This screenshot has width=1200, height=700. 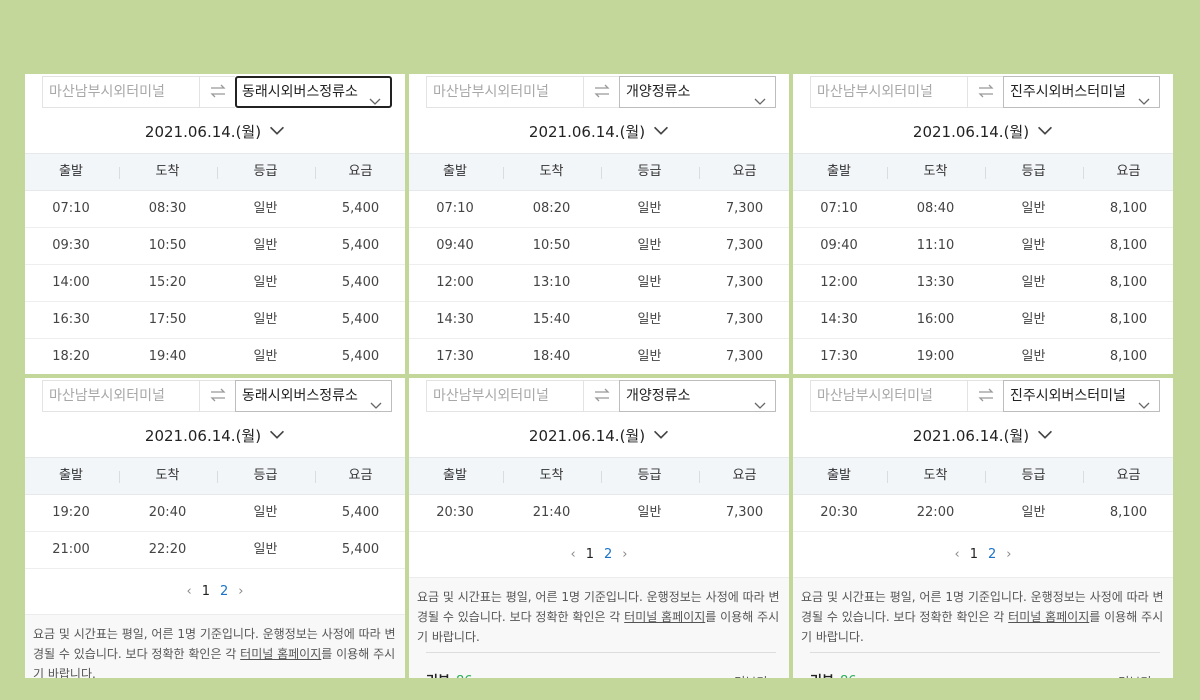 I want to click on departure-time: 14:30, so click(x=455, y=319).